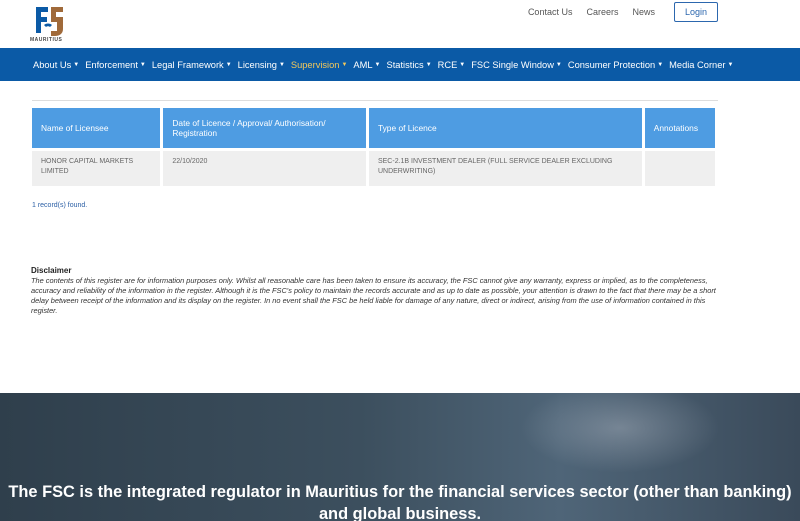 The width and height of the screenshot is (800, 521). I want to click on nav-label: RCE, so click(447, 64).